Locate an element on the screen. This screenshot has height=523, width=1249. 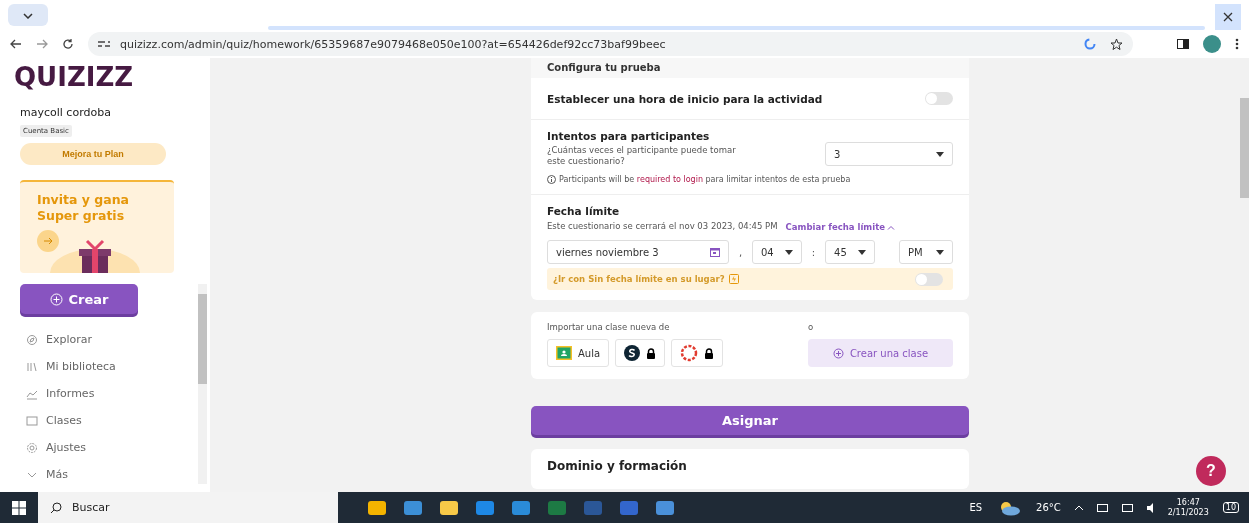
menu-icon is located at coordinates (1237, 44).